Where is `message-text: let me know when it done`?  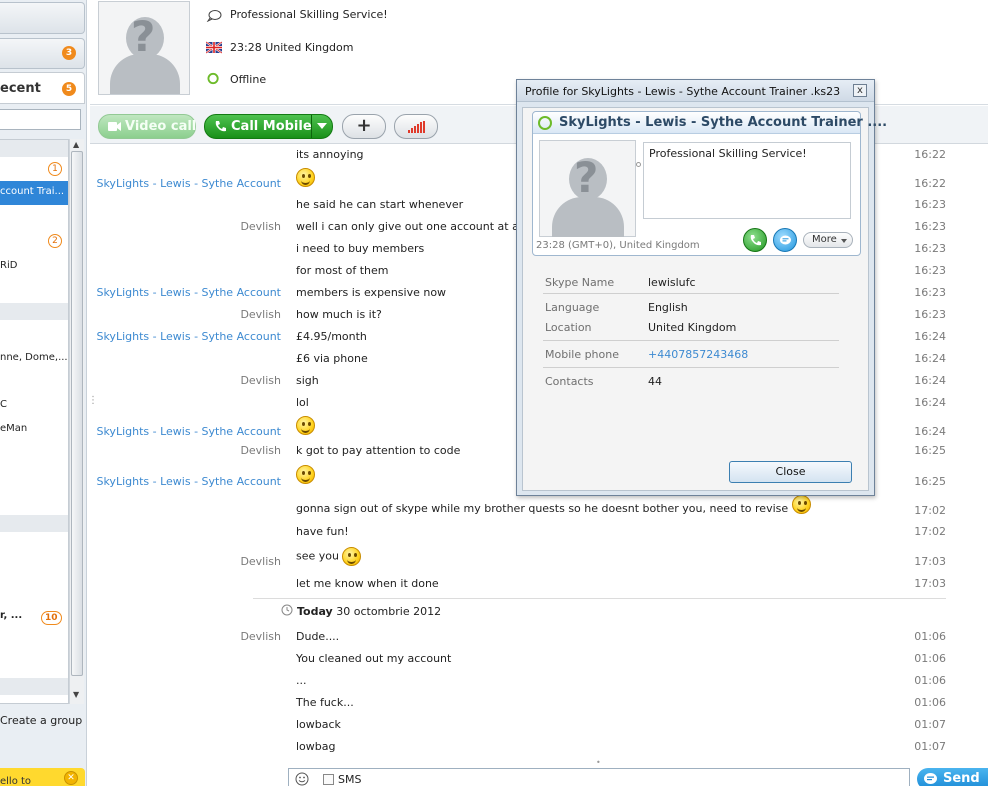
message-text: let me know when it done is located at coordinates (367, 583).